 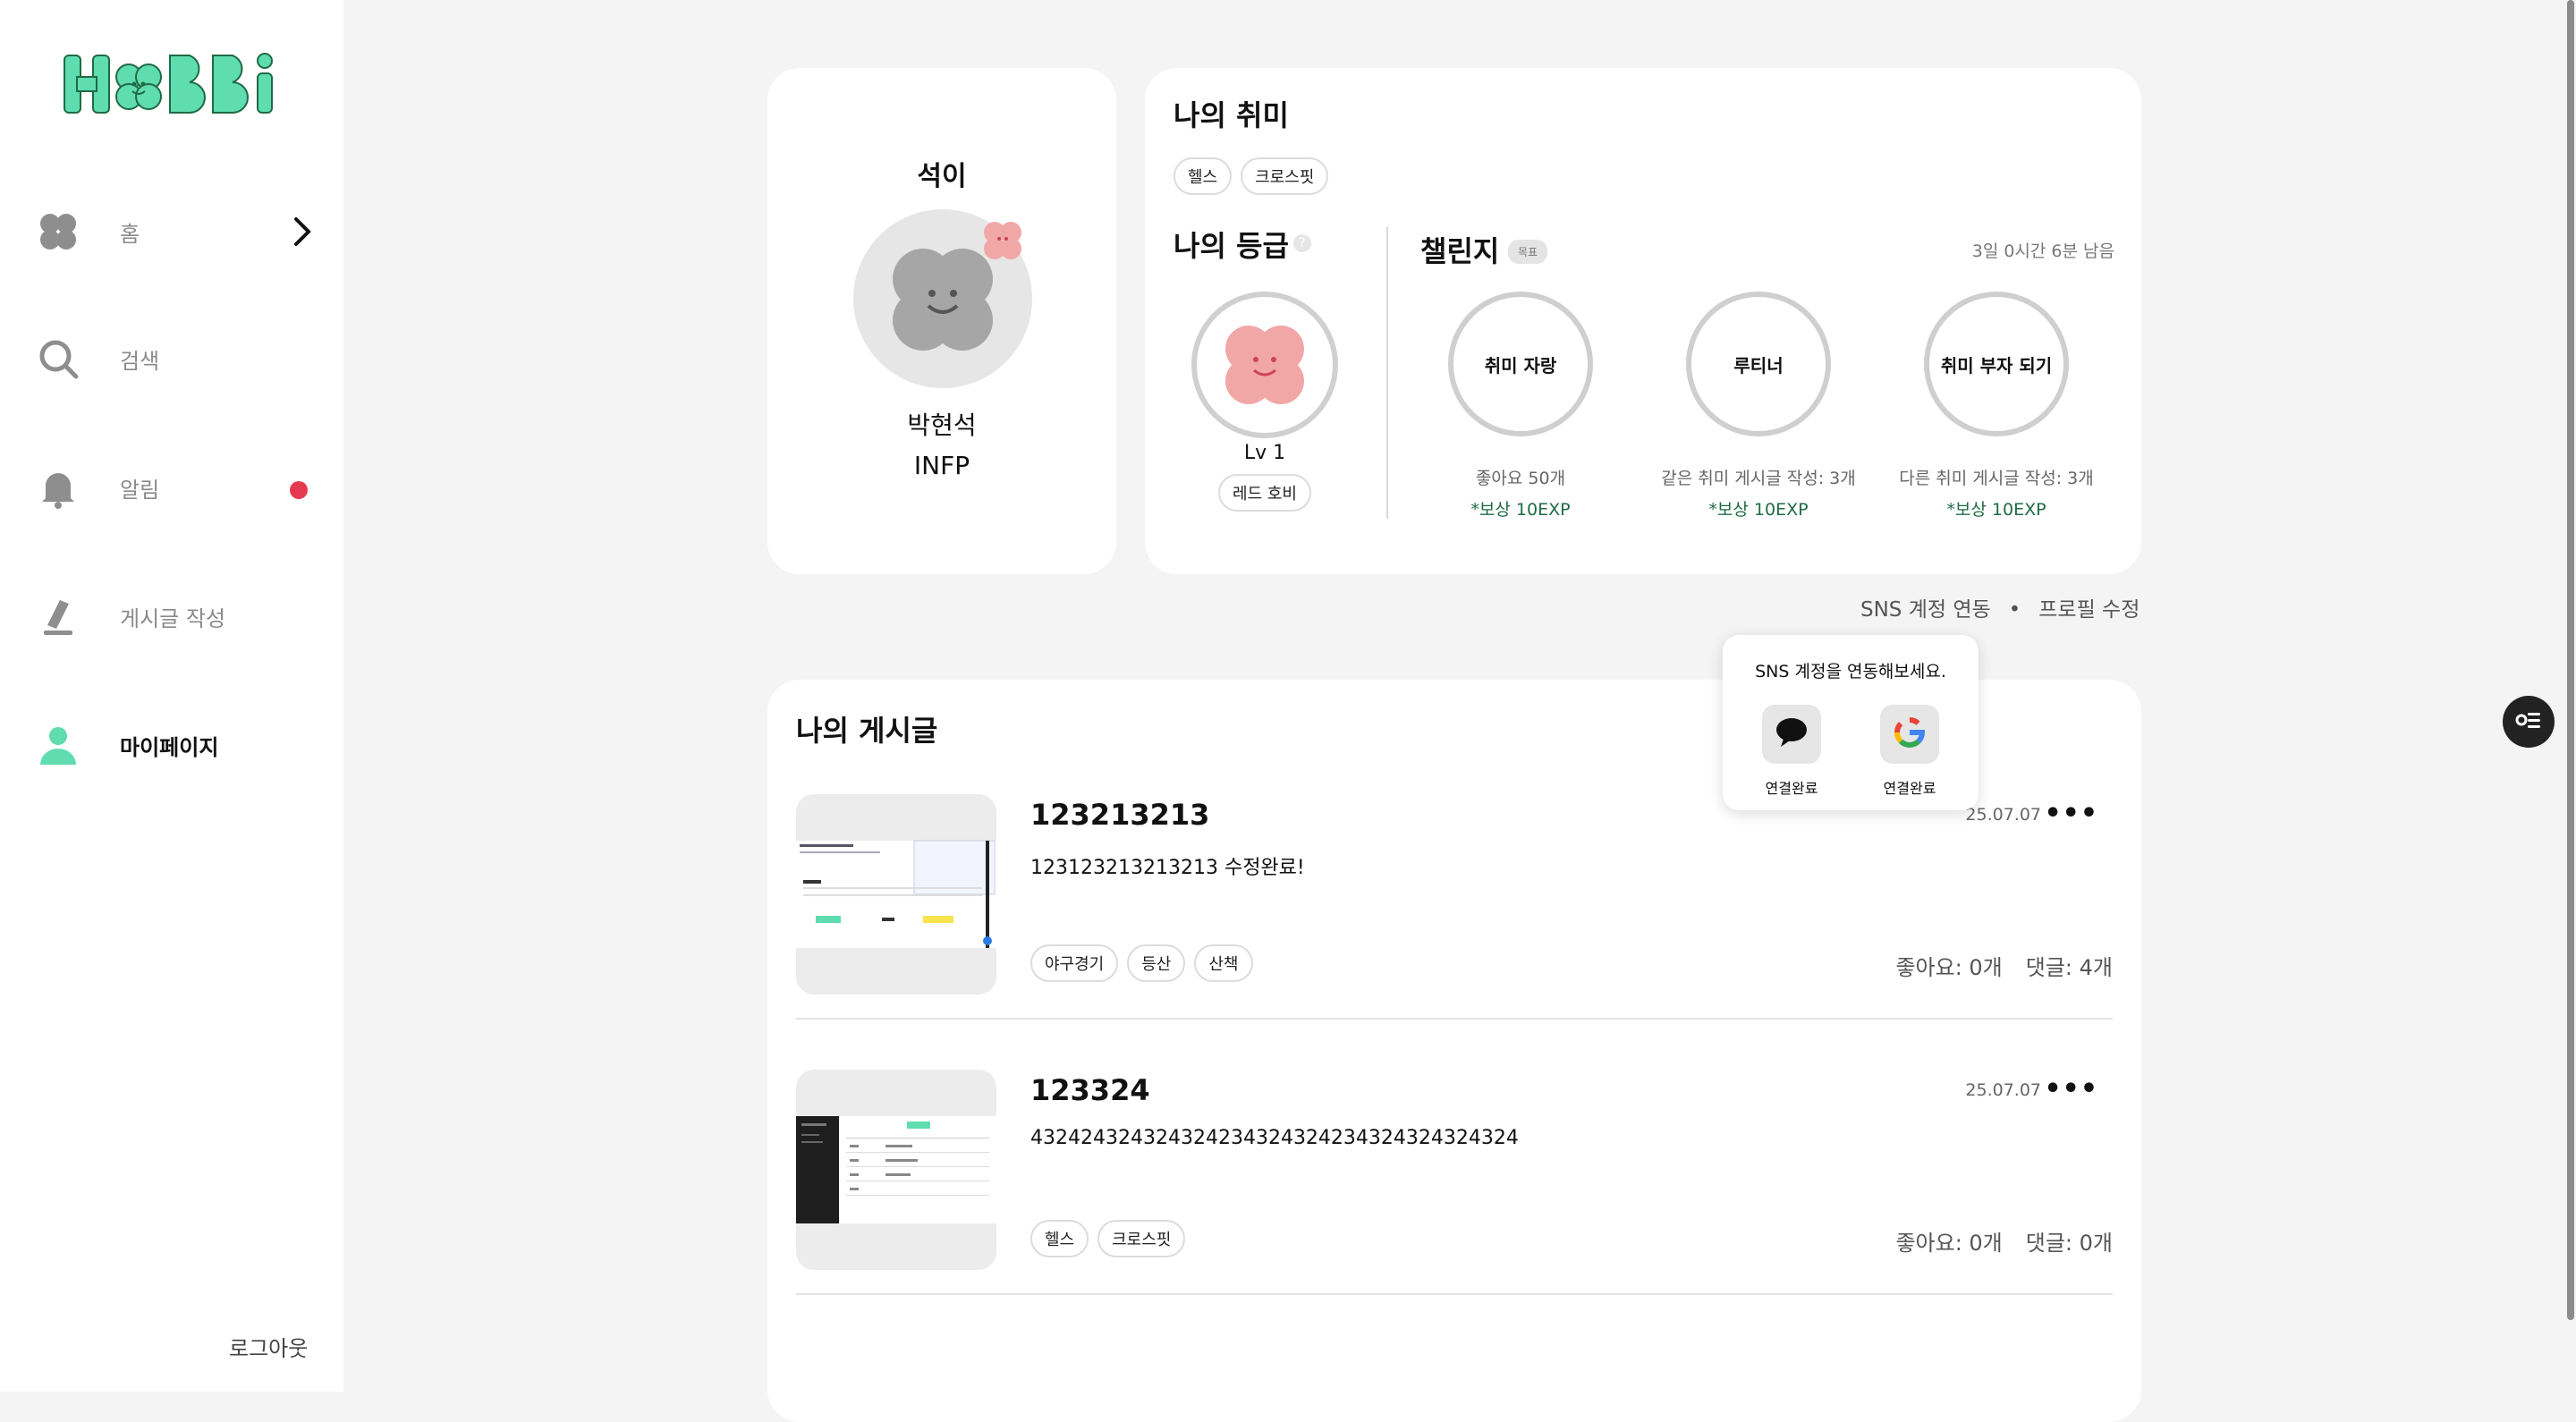 I want to click on challenge-badge: 목표, so click(x=1528, y=252).